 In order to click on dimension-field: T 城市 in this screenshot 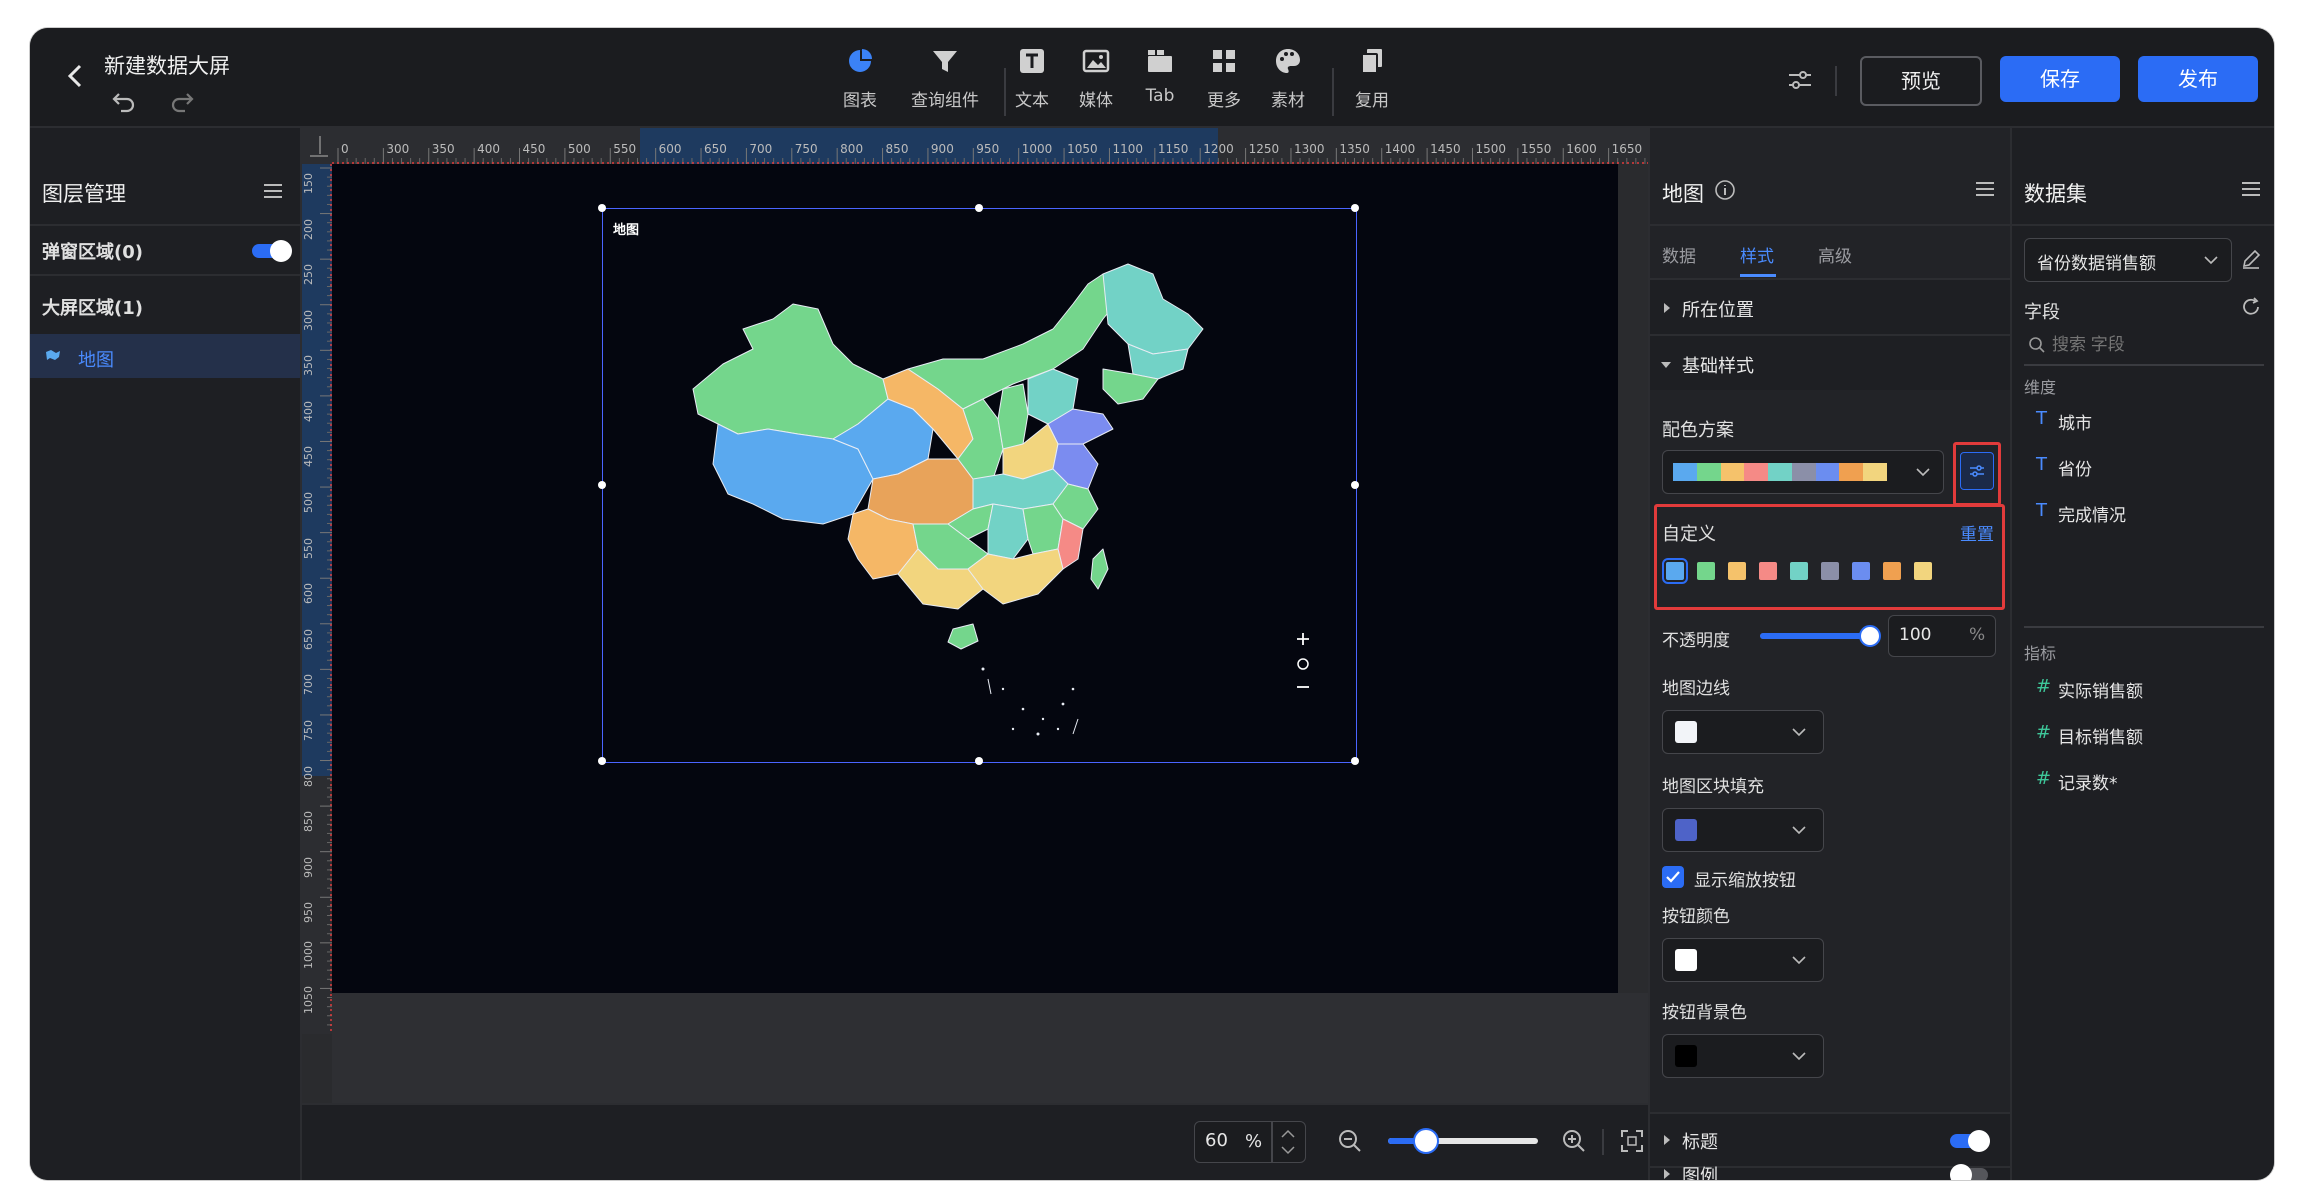, I will do `click(2146, 421)`.